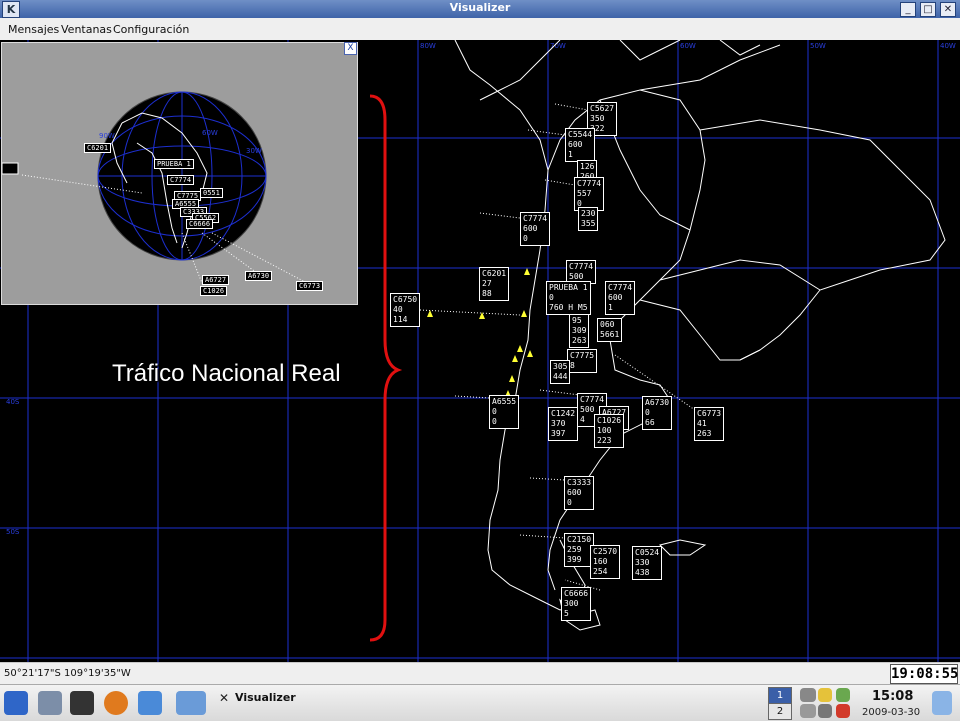 This screenshot has width=960, height=721. What do you see at coordinates (609, 431) in the screenshot?
I see `aircraft-label: C1026 100 223` at bounding box center [609, 431].